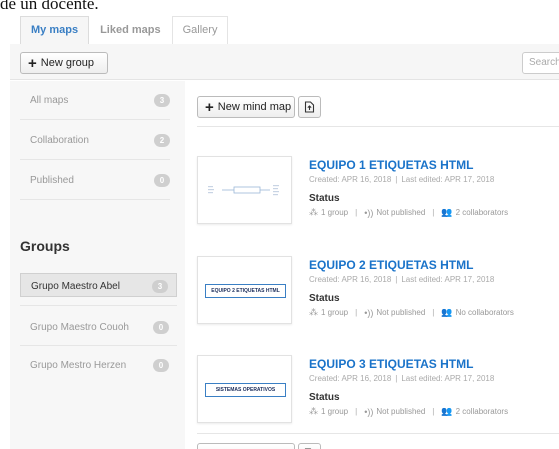  Describe the element at coordinates (130, 30) in the screenshot. I see `tab-liked-maps: Liked maps` at that location.